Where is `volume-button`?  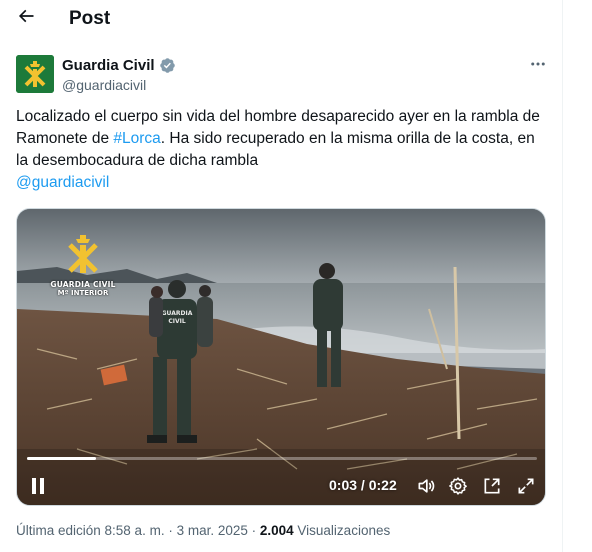 volume-button is located at coordinates (426, 486).